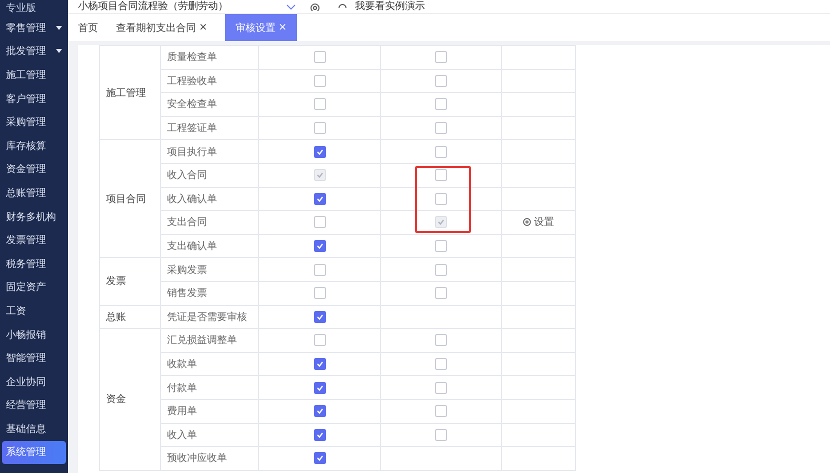 The height and width of the screenshot is (473, 830). Describe the element at coordinates (116, 399) in the screenshot. I see `group-label: 资金` at that location.